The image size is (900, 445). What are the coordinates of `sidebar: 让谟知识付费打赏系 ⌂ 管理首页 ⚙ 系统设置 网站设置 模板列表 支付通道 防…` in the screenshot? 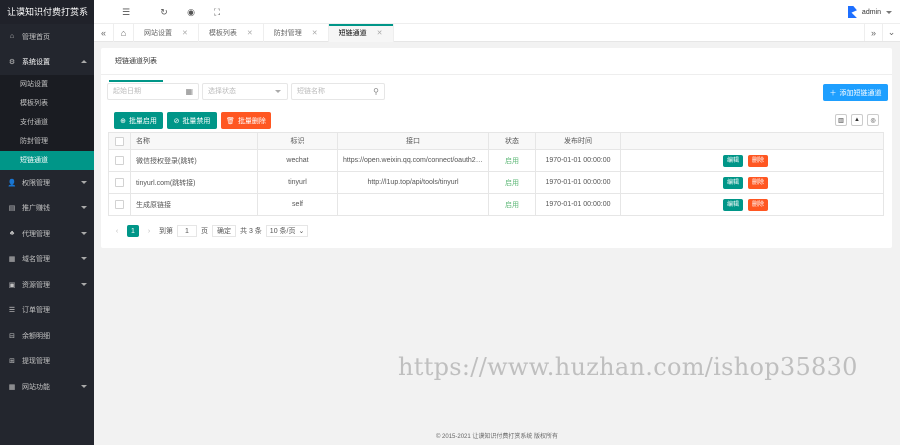 It's located at (47, 222).